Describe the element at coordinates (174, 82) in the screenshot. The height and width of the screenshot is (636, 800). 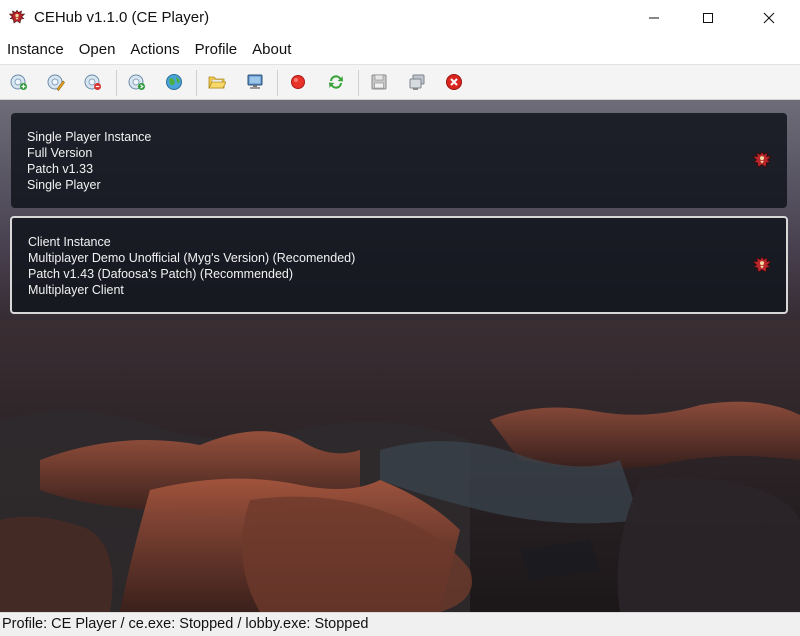
I see `globe-icon` at that location.